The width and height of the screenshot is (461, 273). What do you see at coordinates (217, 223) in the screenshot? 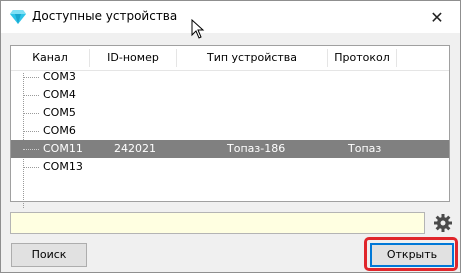
I see `status-field` at bounding box center [217, 223].